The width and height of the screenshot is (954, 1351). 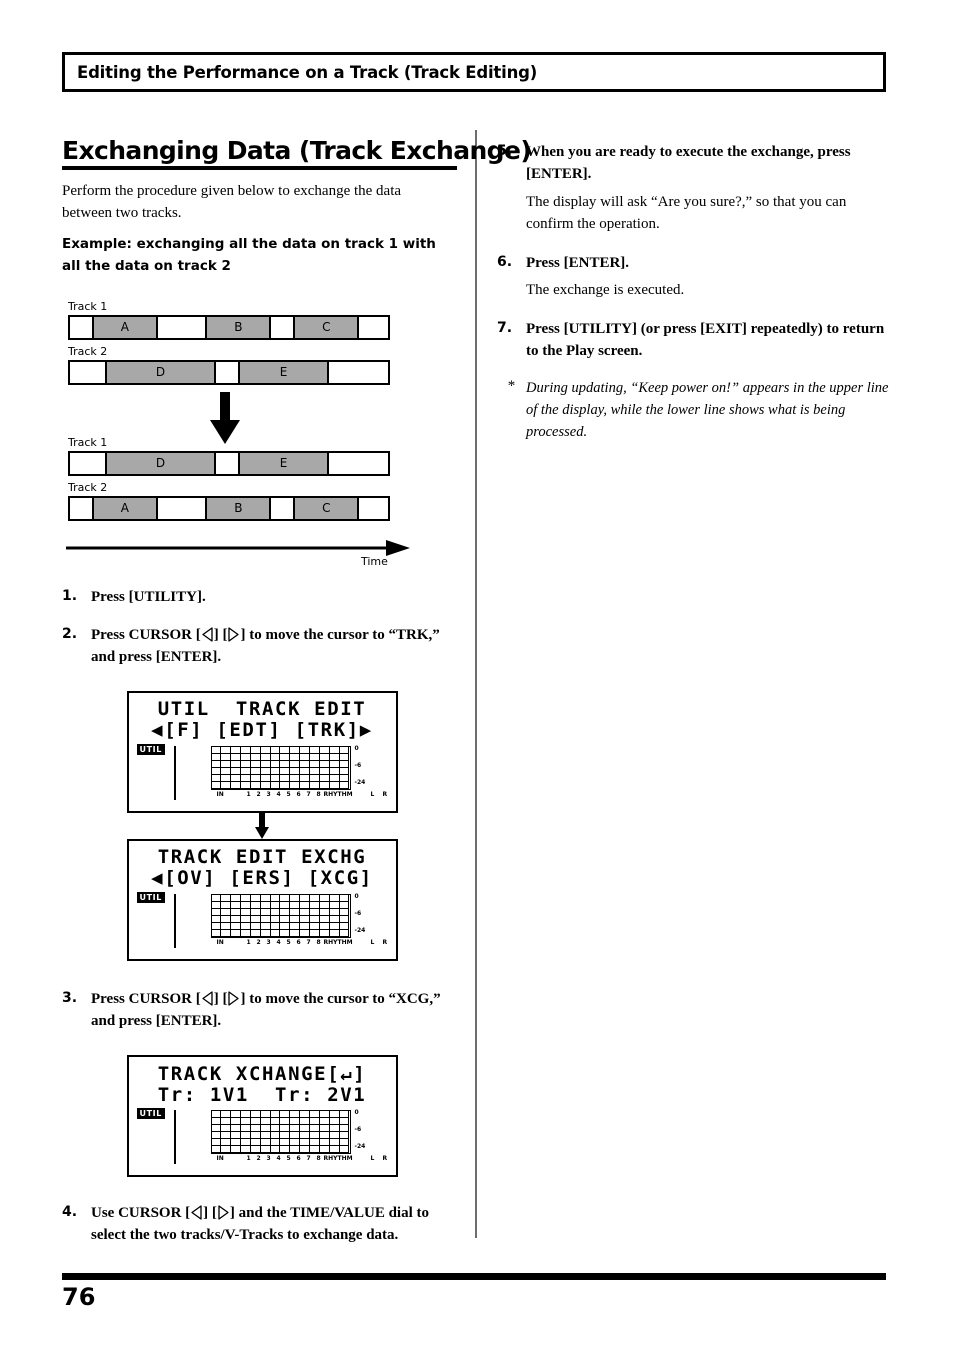 I want to click on exchange-down-arrow-icon, so click(x=225, y=417).